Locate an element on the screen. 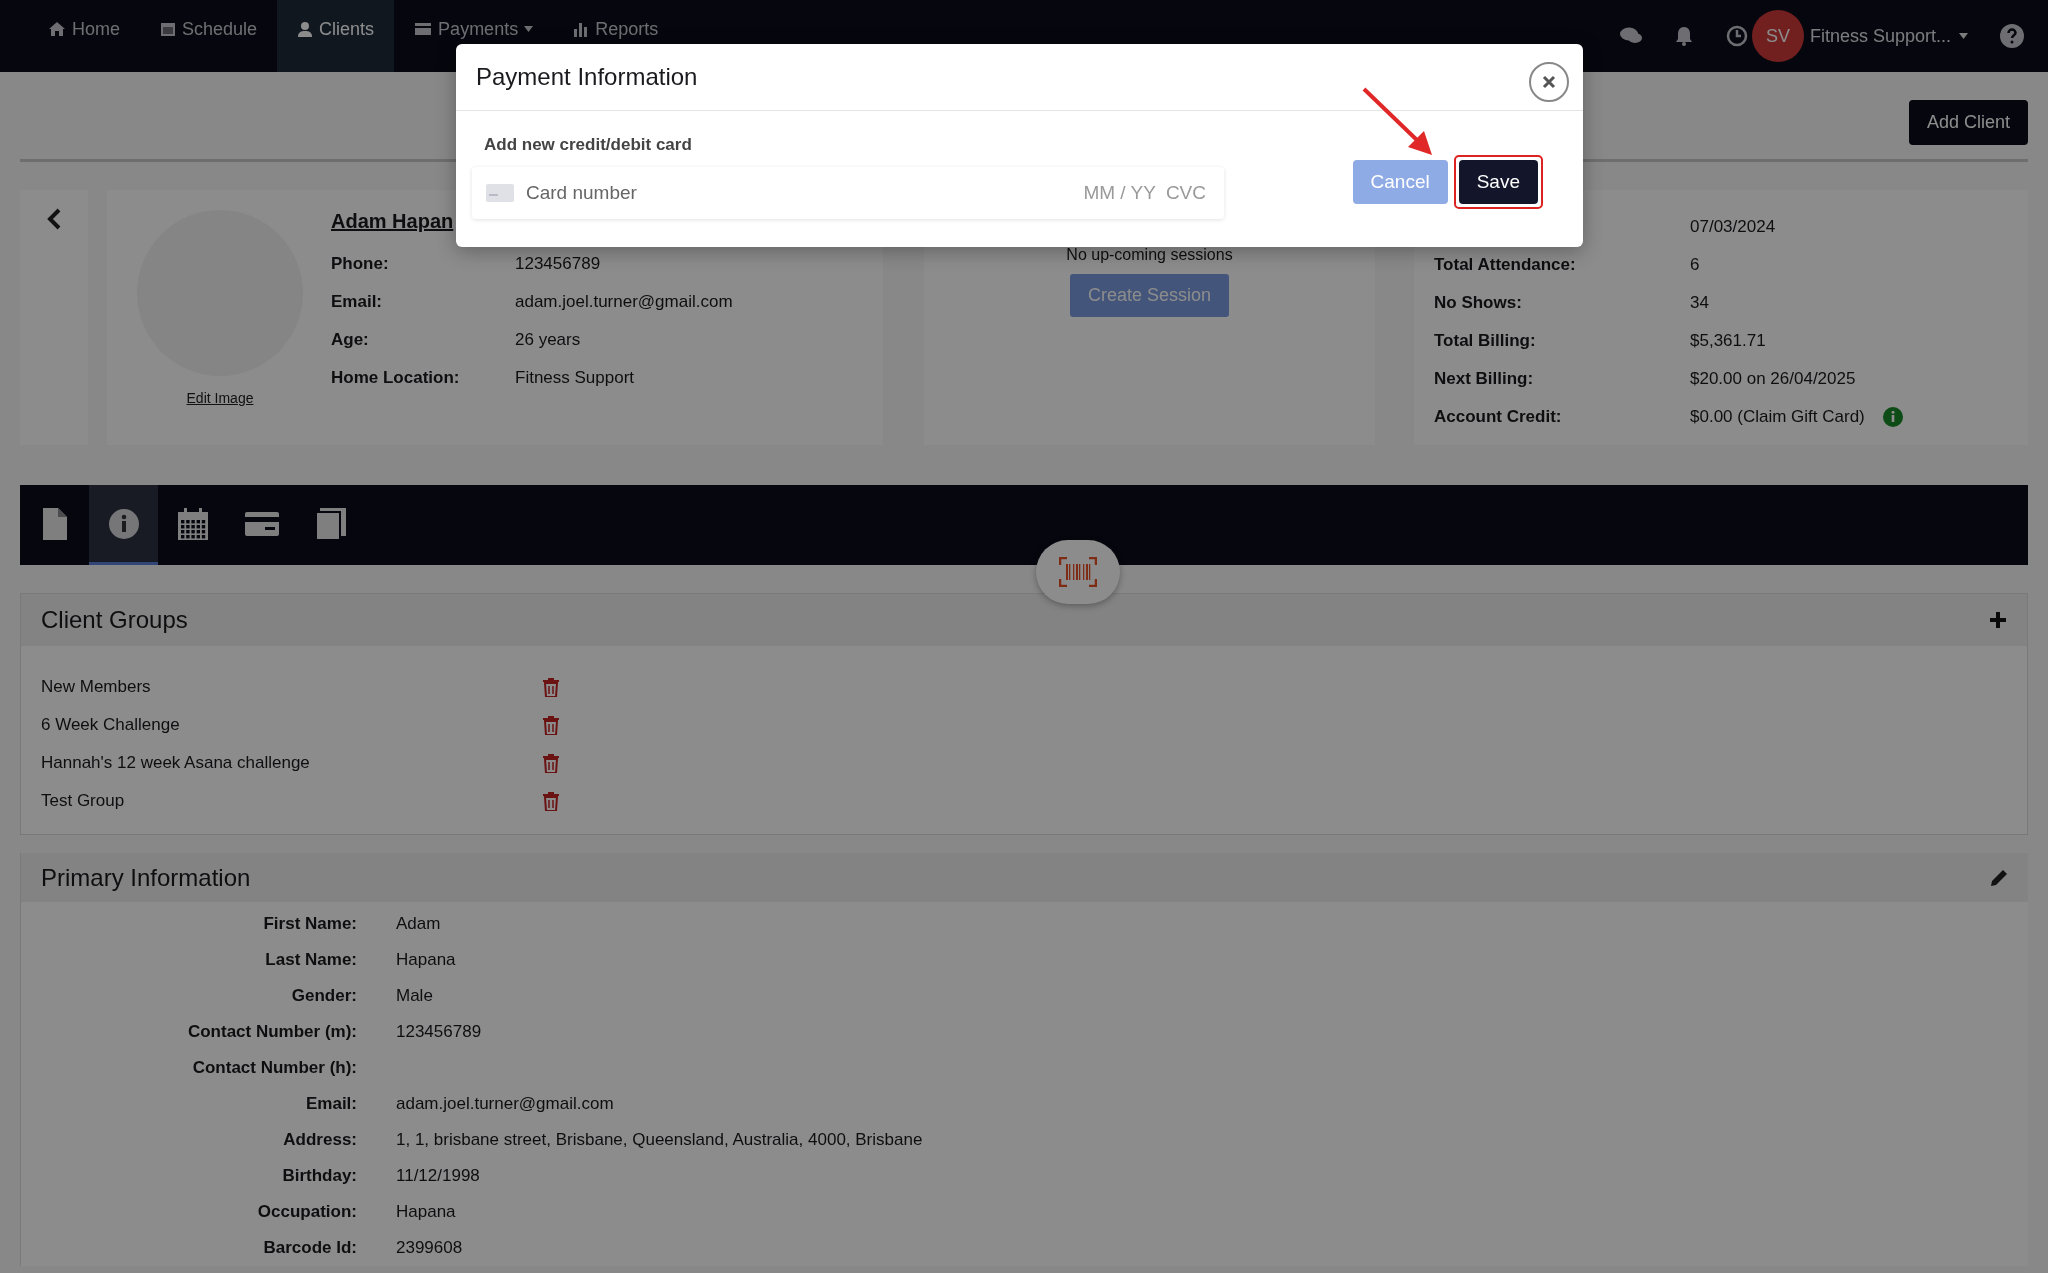 This screenshot has height=1273, width=2048. cancel-button: Cancel is located at coordinates (1400, 182).